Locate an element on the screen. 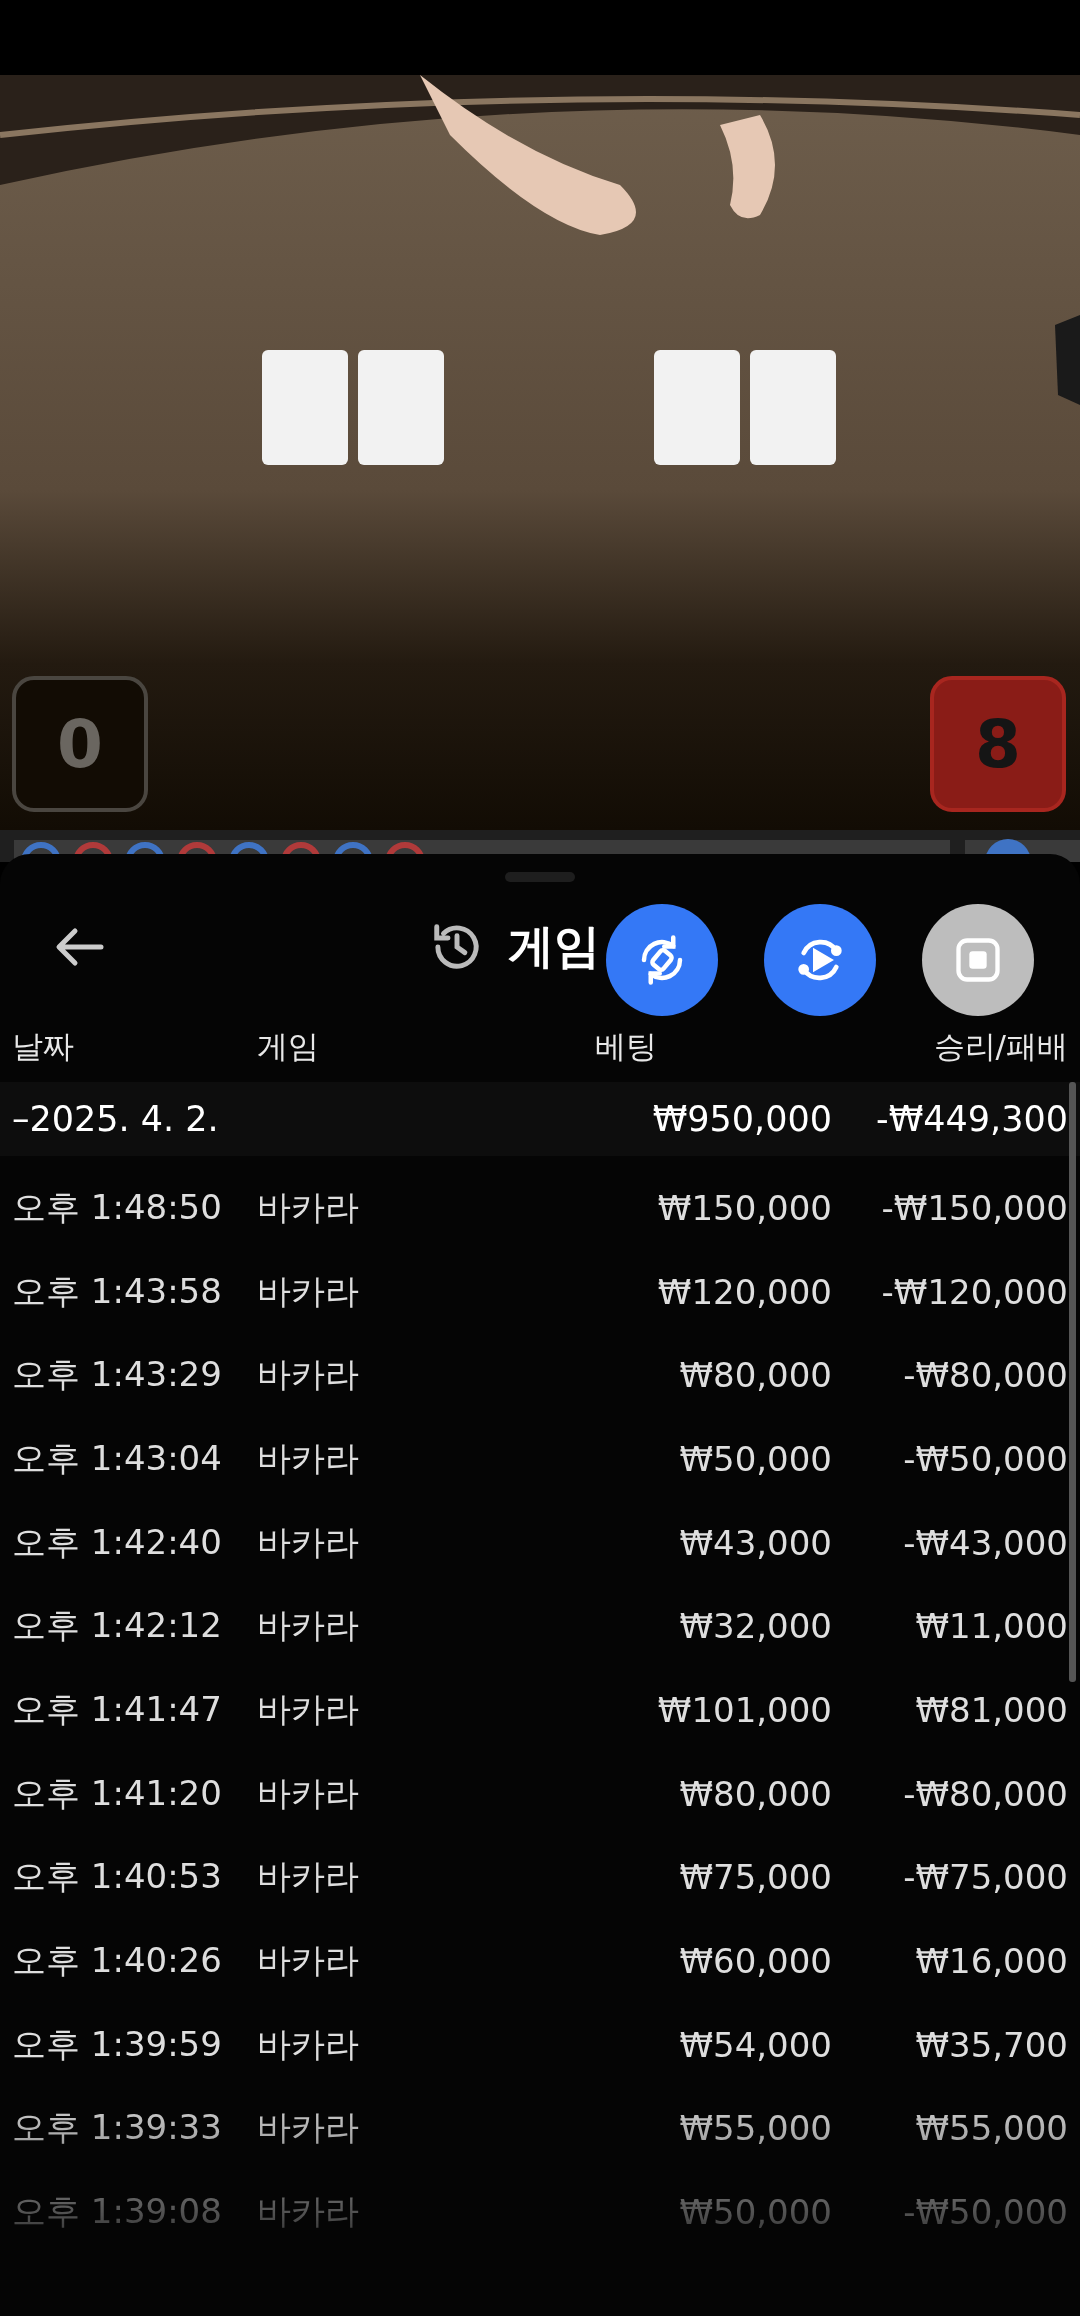  time-cell-text: 오후 1:39:08 is located at coordinates (117, 2212).